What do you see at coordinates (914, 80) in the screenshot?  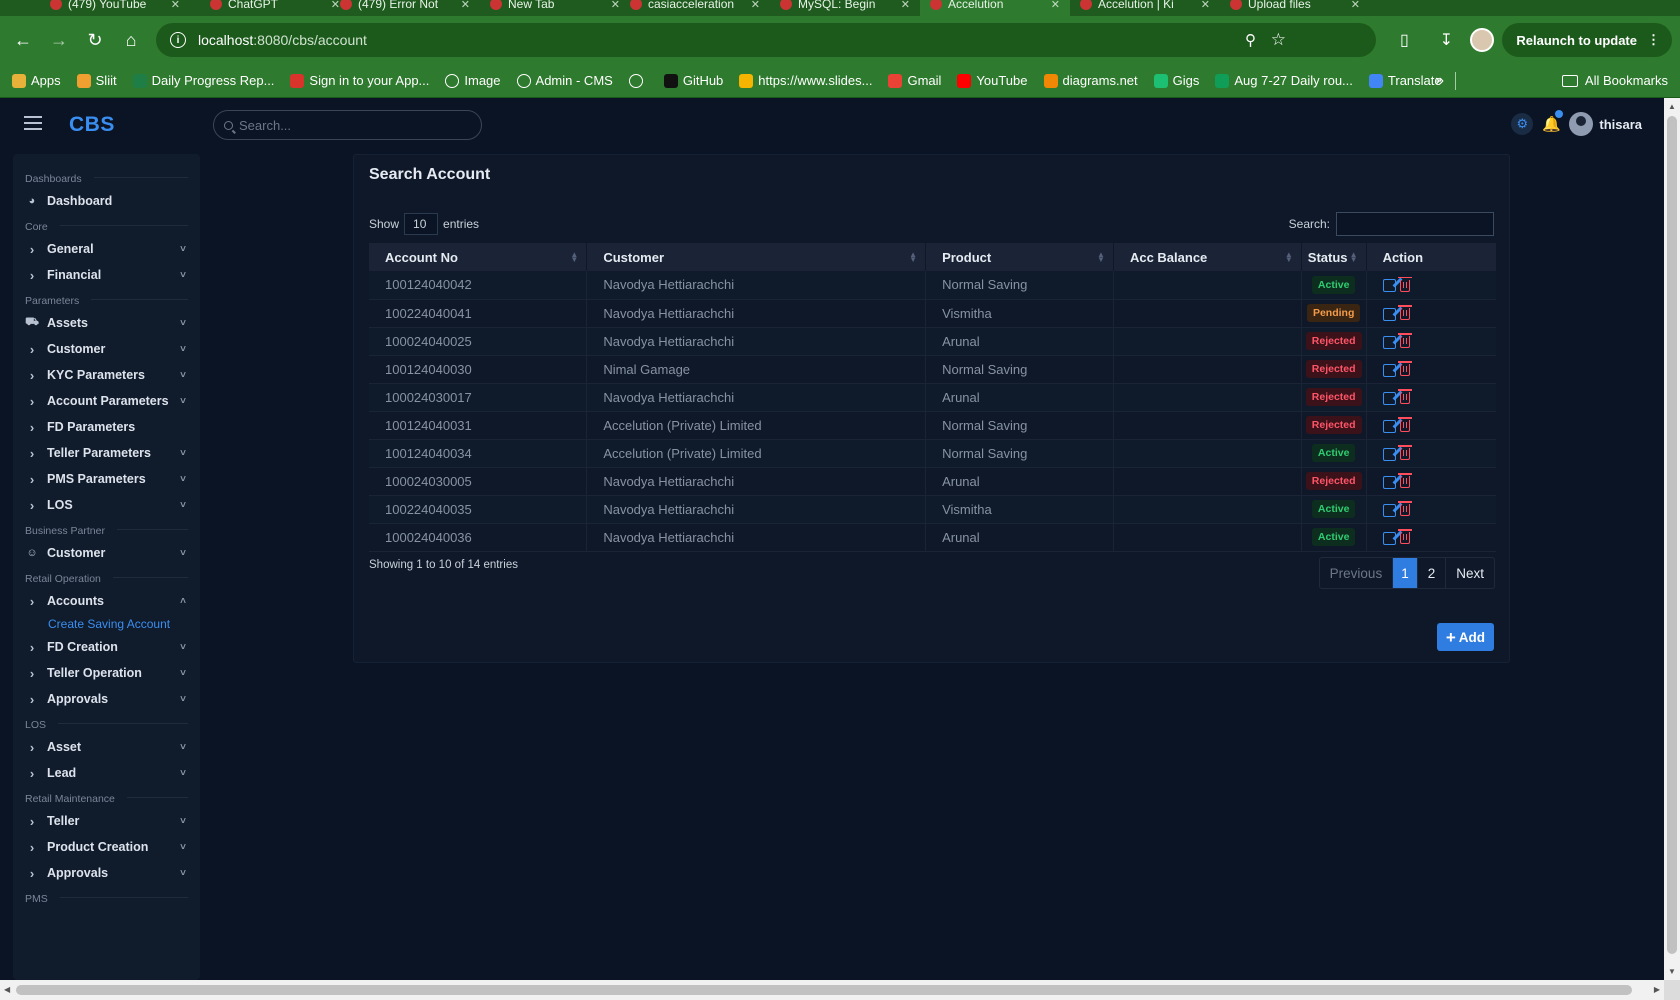 I see `bookmark-item: Gmail` at bounding box center [914, 80].